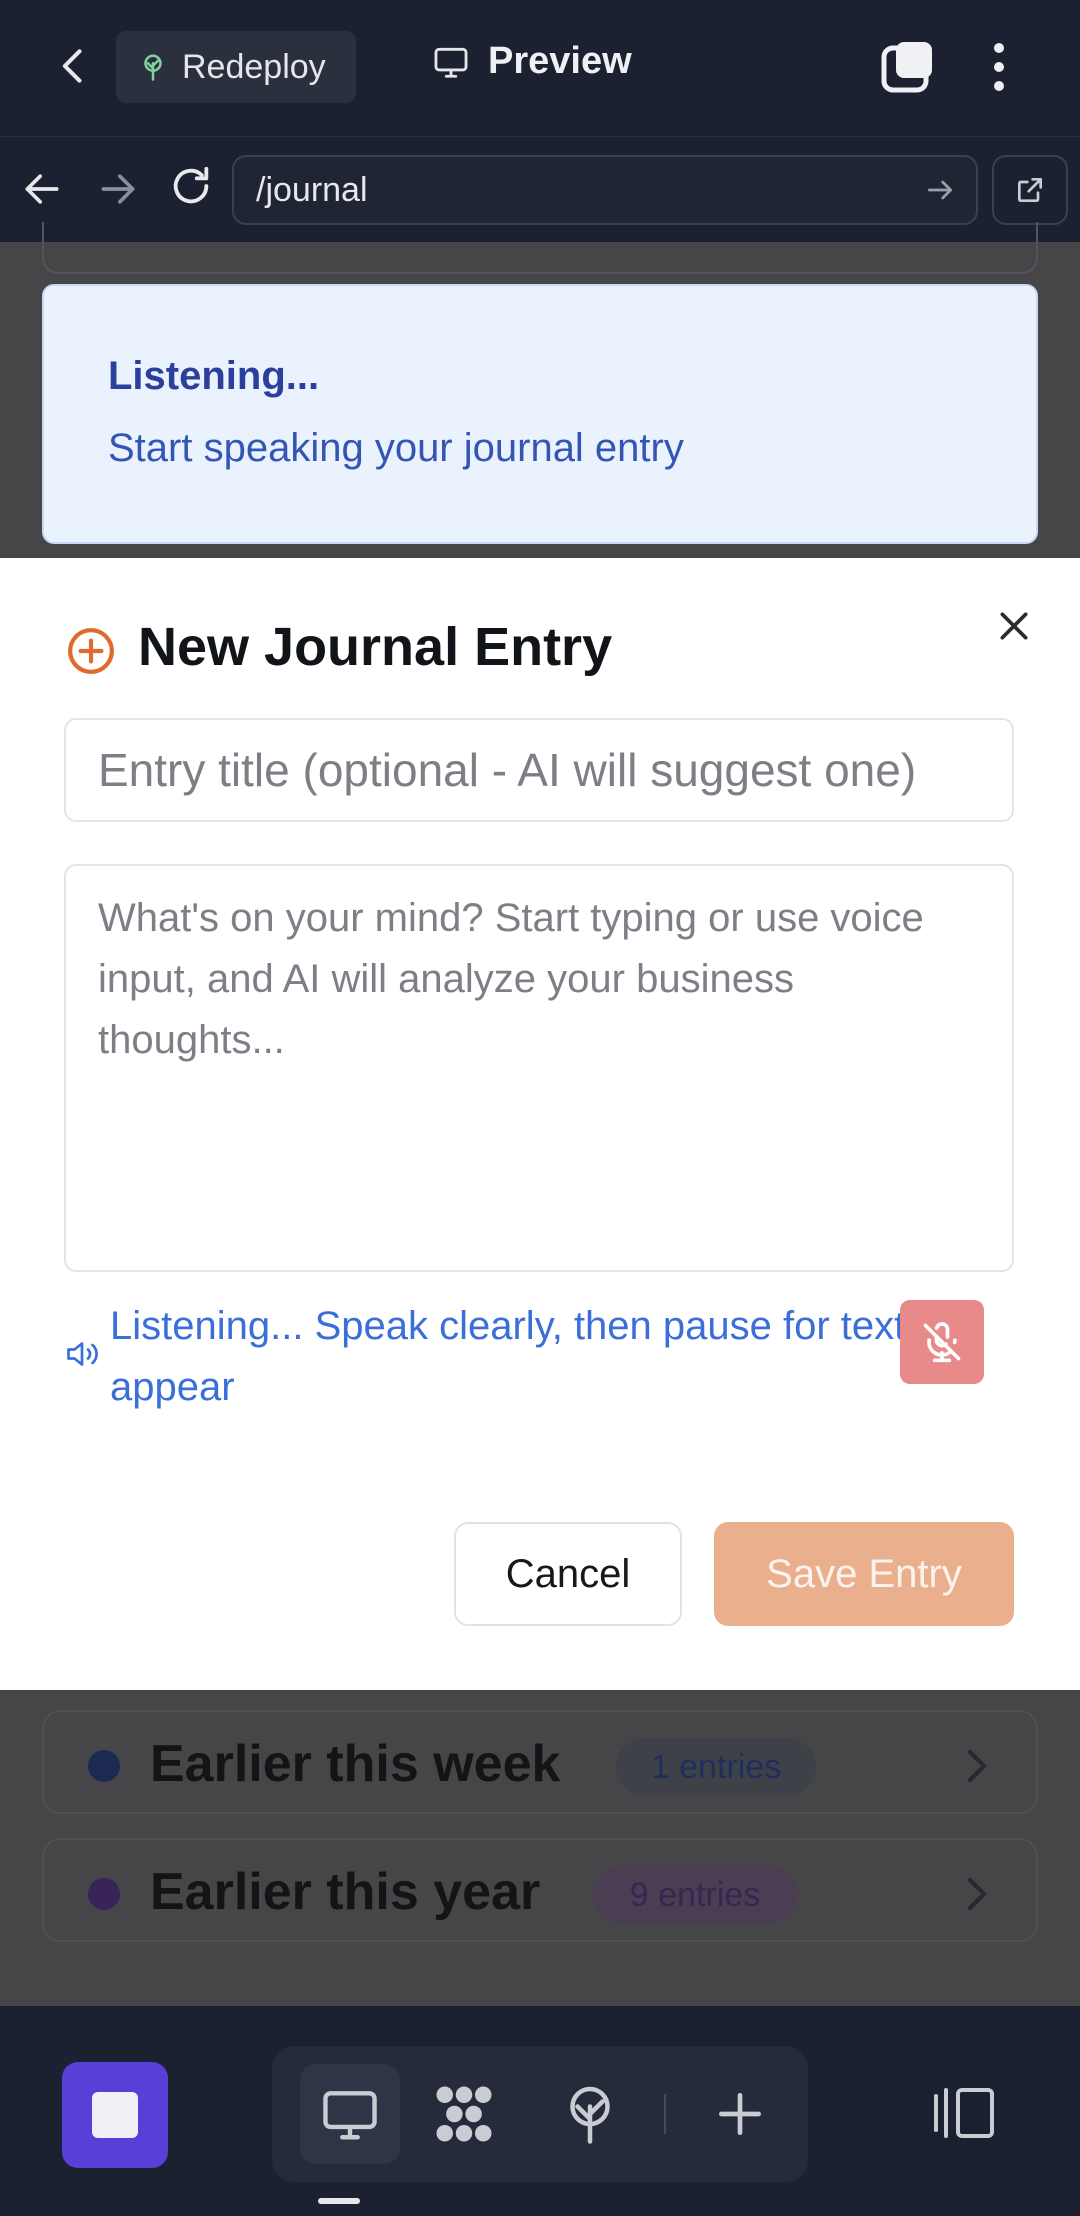 The width and height of the screenshot is (1080, 2216). I want to click on group-earlier-this-week: Earlier this week 1 entries, so click(540, 1762).